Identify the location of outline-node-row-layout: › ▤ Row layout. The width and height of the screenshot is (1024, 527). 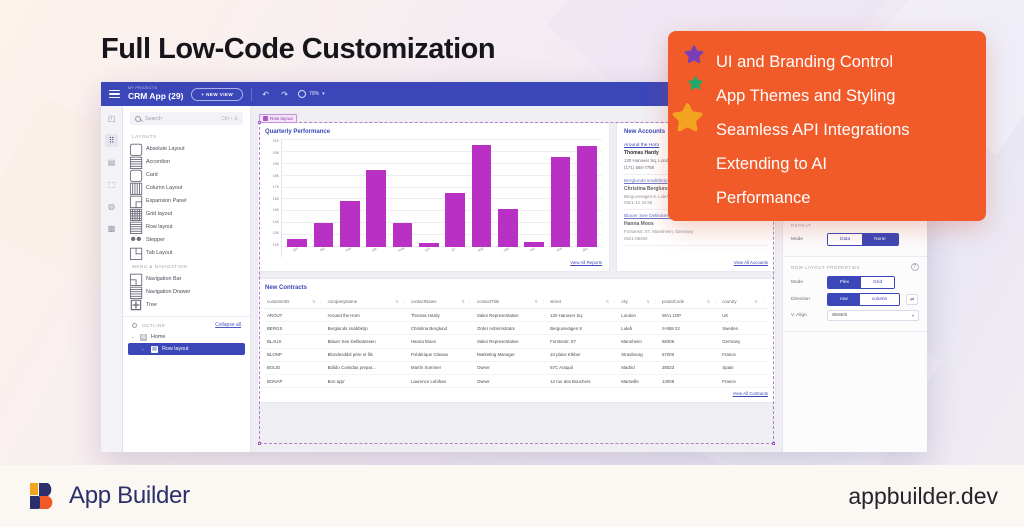
(186, 349).